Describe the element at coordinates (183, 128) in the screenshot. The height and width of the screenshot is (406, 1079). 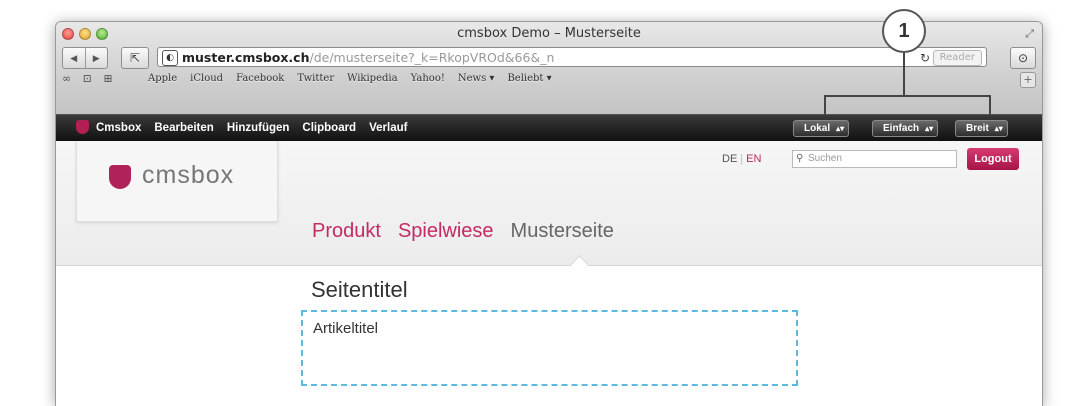
I see `cms-menu-bearbeiten: Bearbeiten` at that location.